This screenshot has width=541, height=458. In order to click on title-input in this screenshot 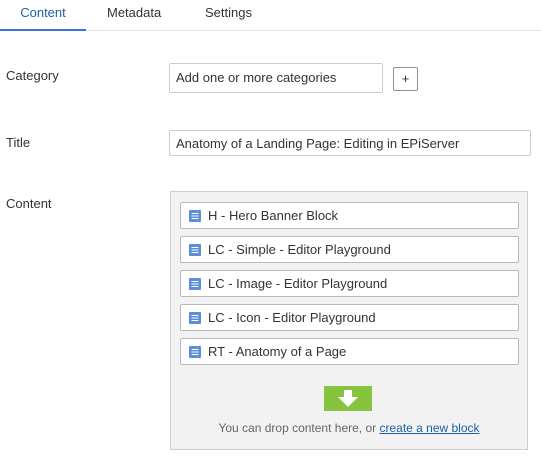, I will do `click(350, 143)`.